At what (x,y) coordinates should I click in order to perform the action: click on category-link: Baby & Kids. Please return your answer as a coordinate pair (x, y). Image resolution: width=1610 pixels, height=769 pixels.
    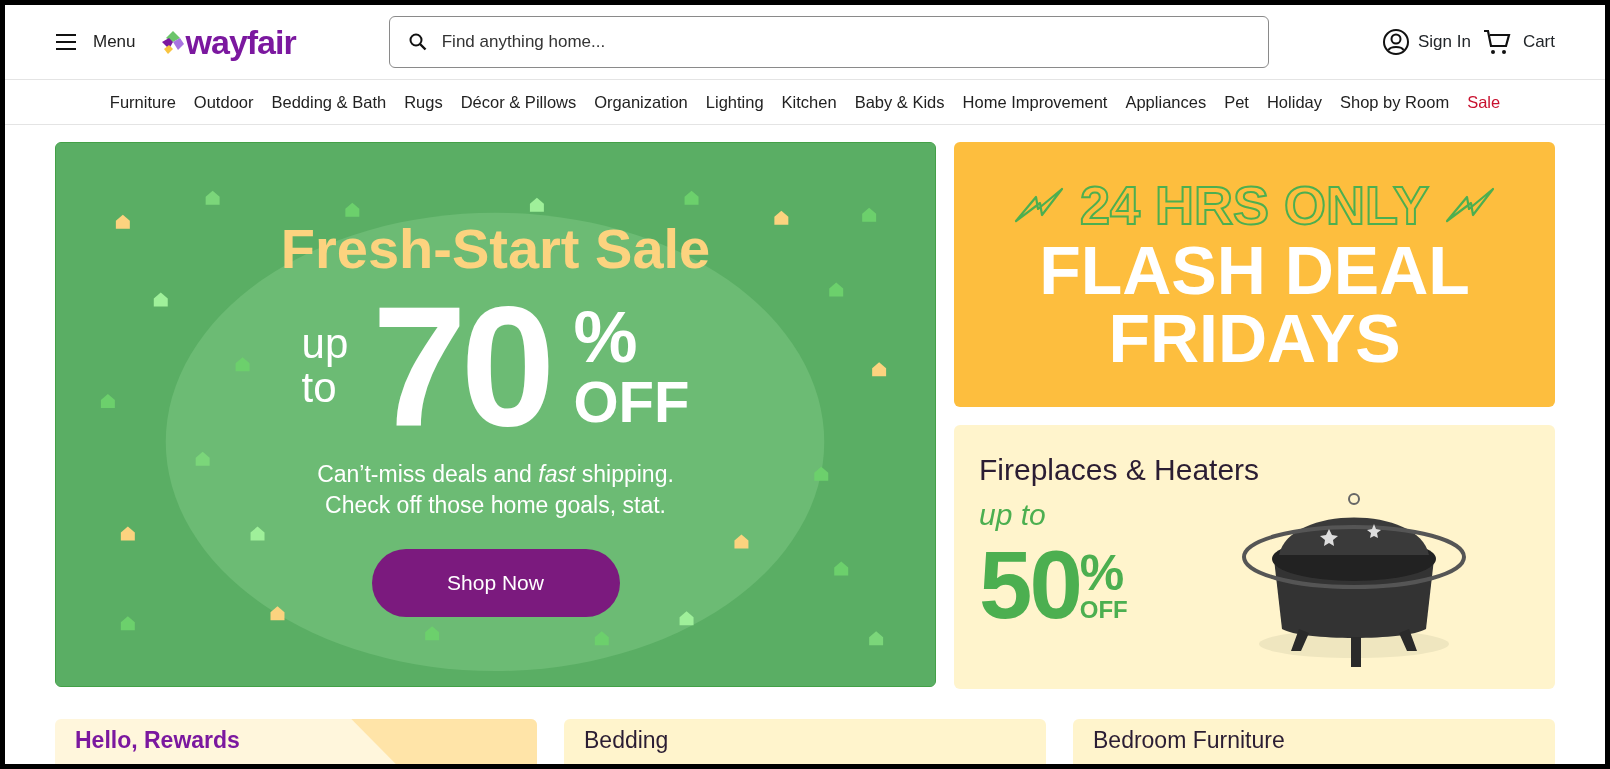
    Looking at the image, I should click on (899, 102).